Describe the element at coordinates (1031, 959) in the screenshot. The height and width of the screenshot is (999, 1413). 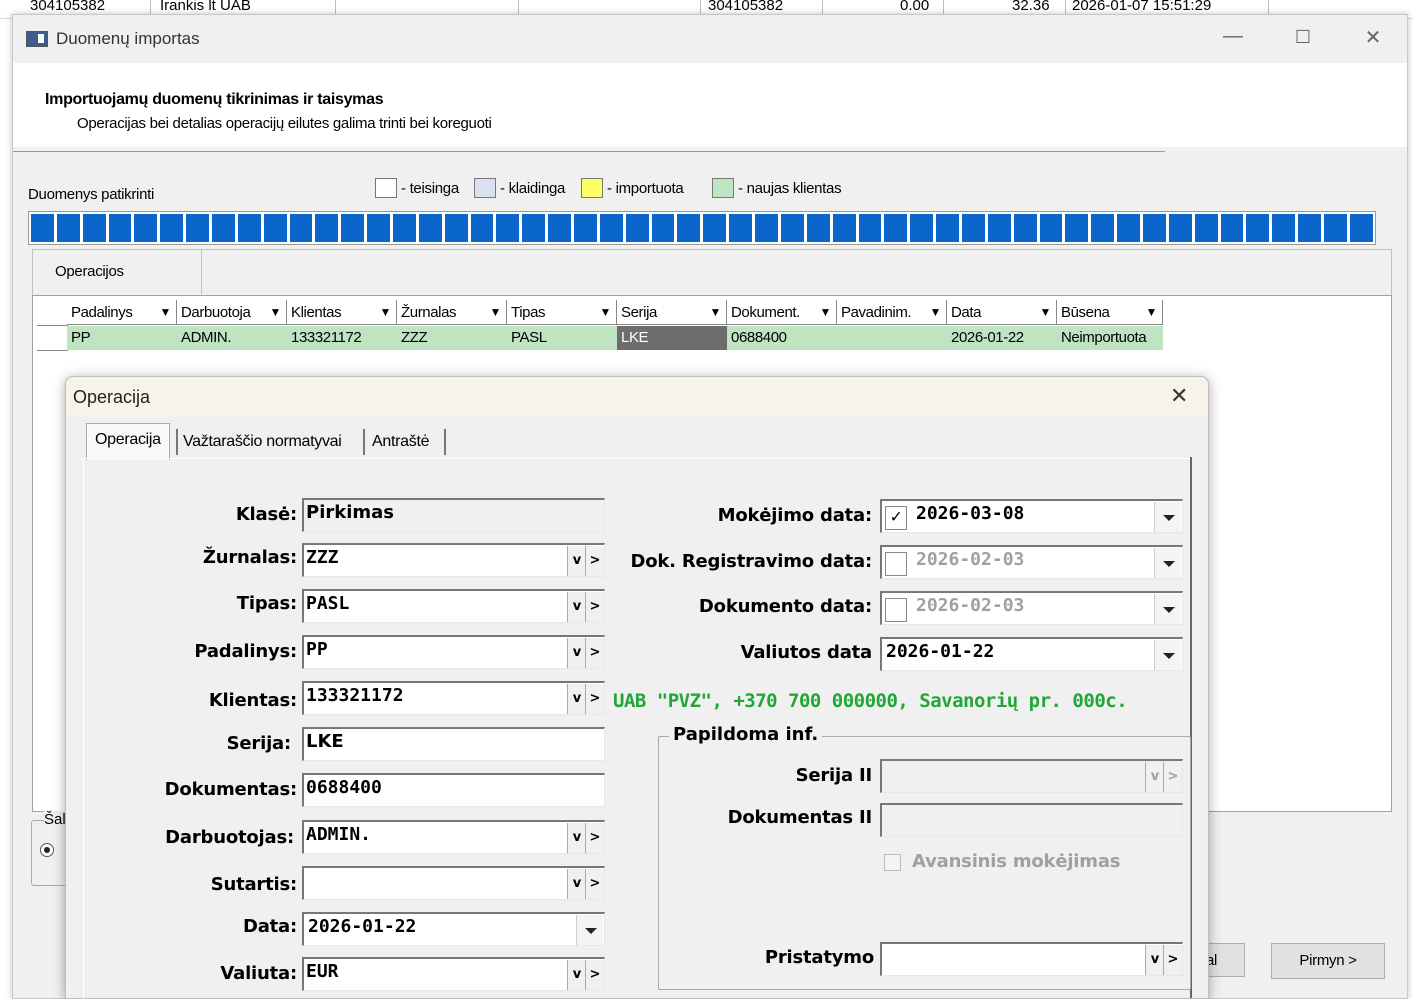
I see `pristatymo-input: v >` at that location.